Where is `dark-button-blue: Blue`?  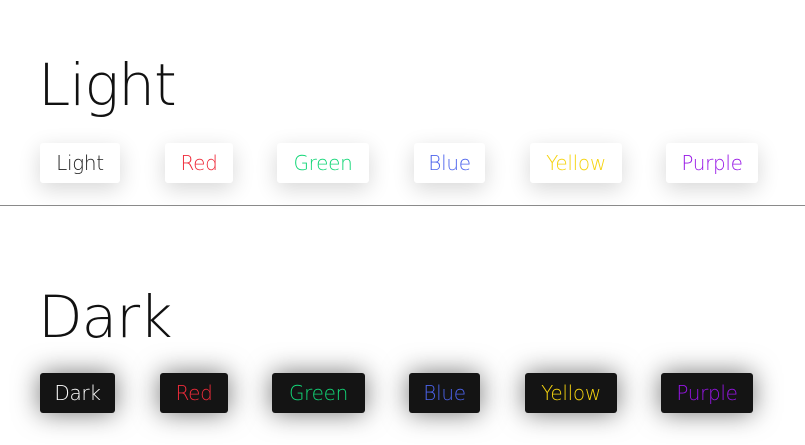 dark-button-blue: Blue is located at coordinates (444, 393).